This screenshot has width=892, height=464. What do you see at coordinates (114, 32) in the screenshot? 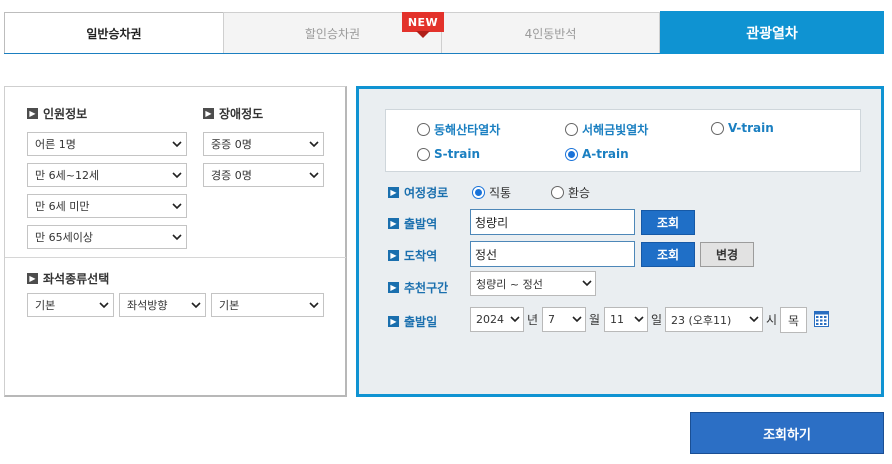
I see `tab-general-ticket: 일반승차권` at bounding box center [114, 32].